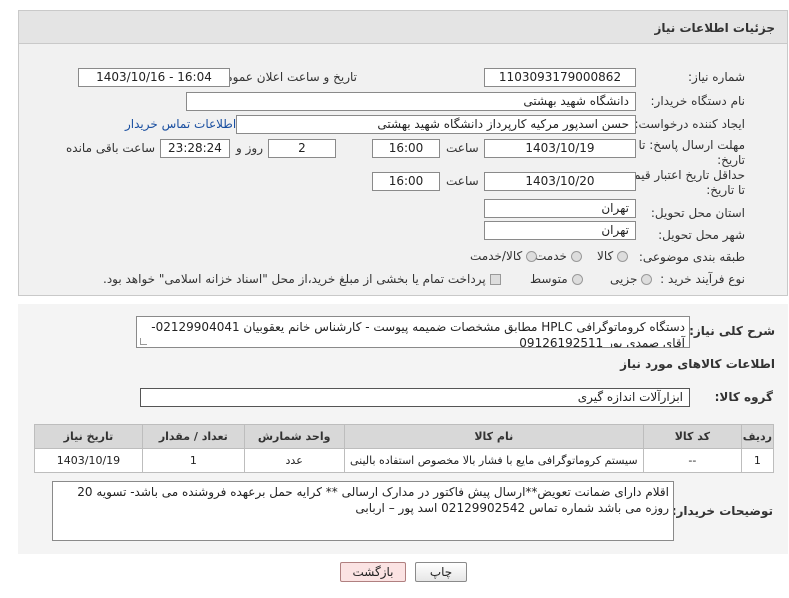 Image resolution: width=789 pixels, height=598 pixels. I want to click on cell-row: 1, so click(757, 460).